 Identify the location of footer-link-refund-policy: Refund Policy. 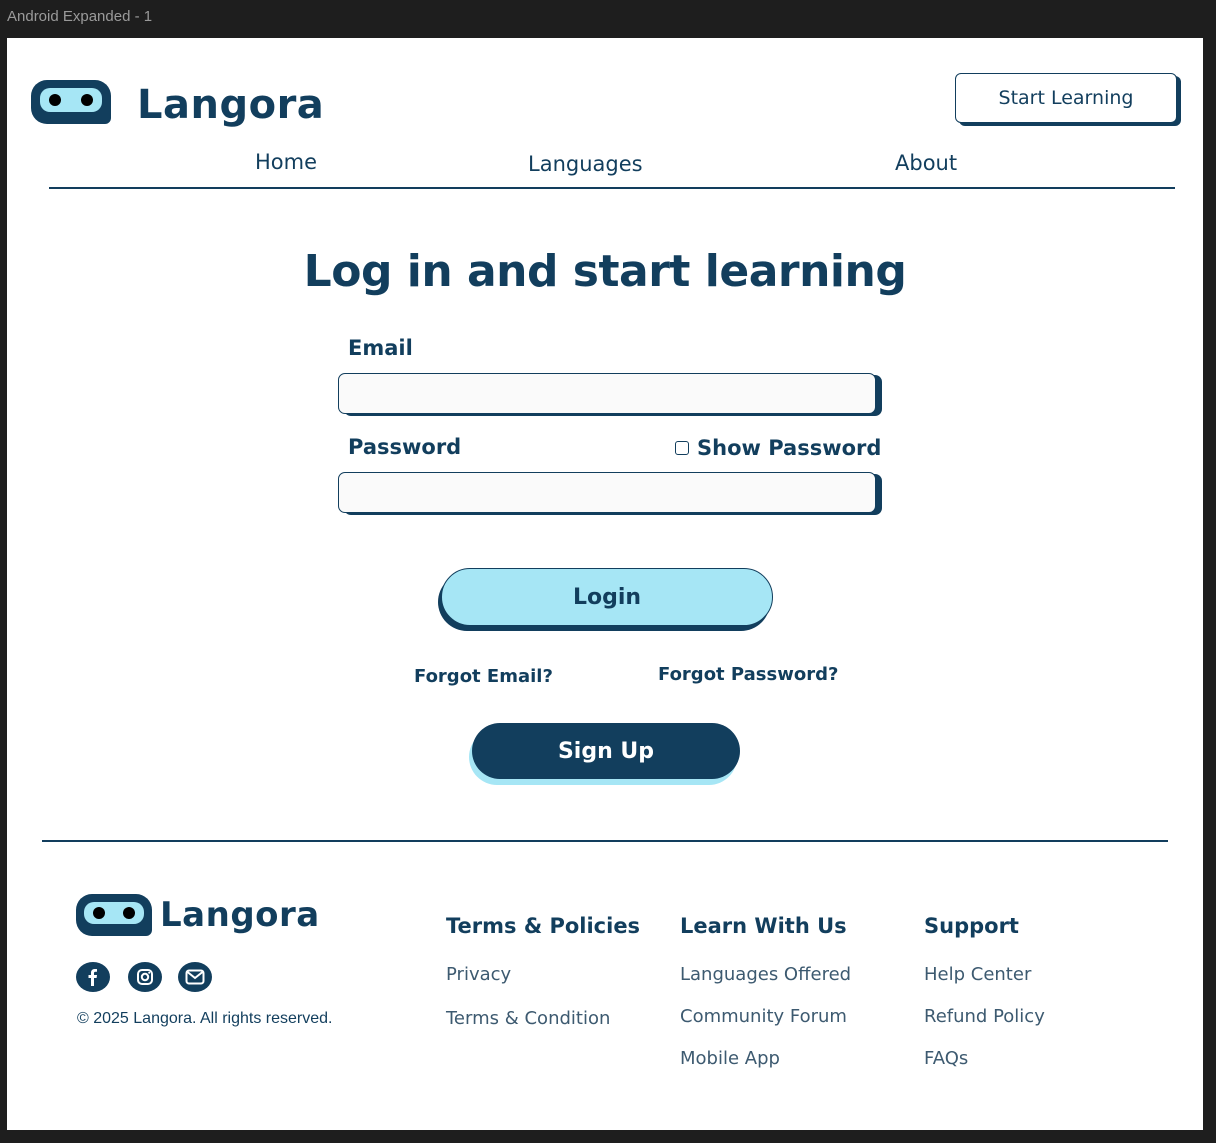
(984, 1016).